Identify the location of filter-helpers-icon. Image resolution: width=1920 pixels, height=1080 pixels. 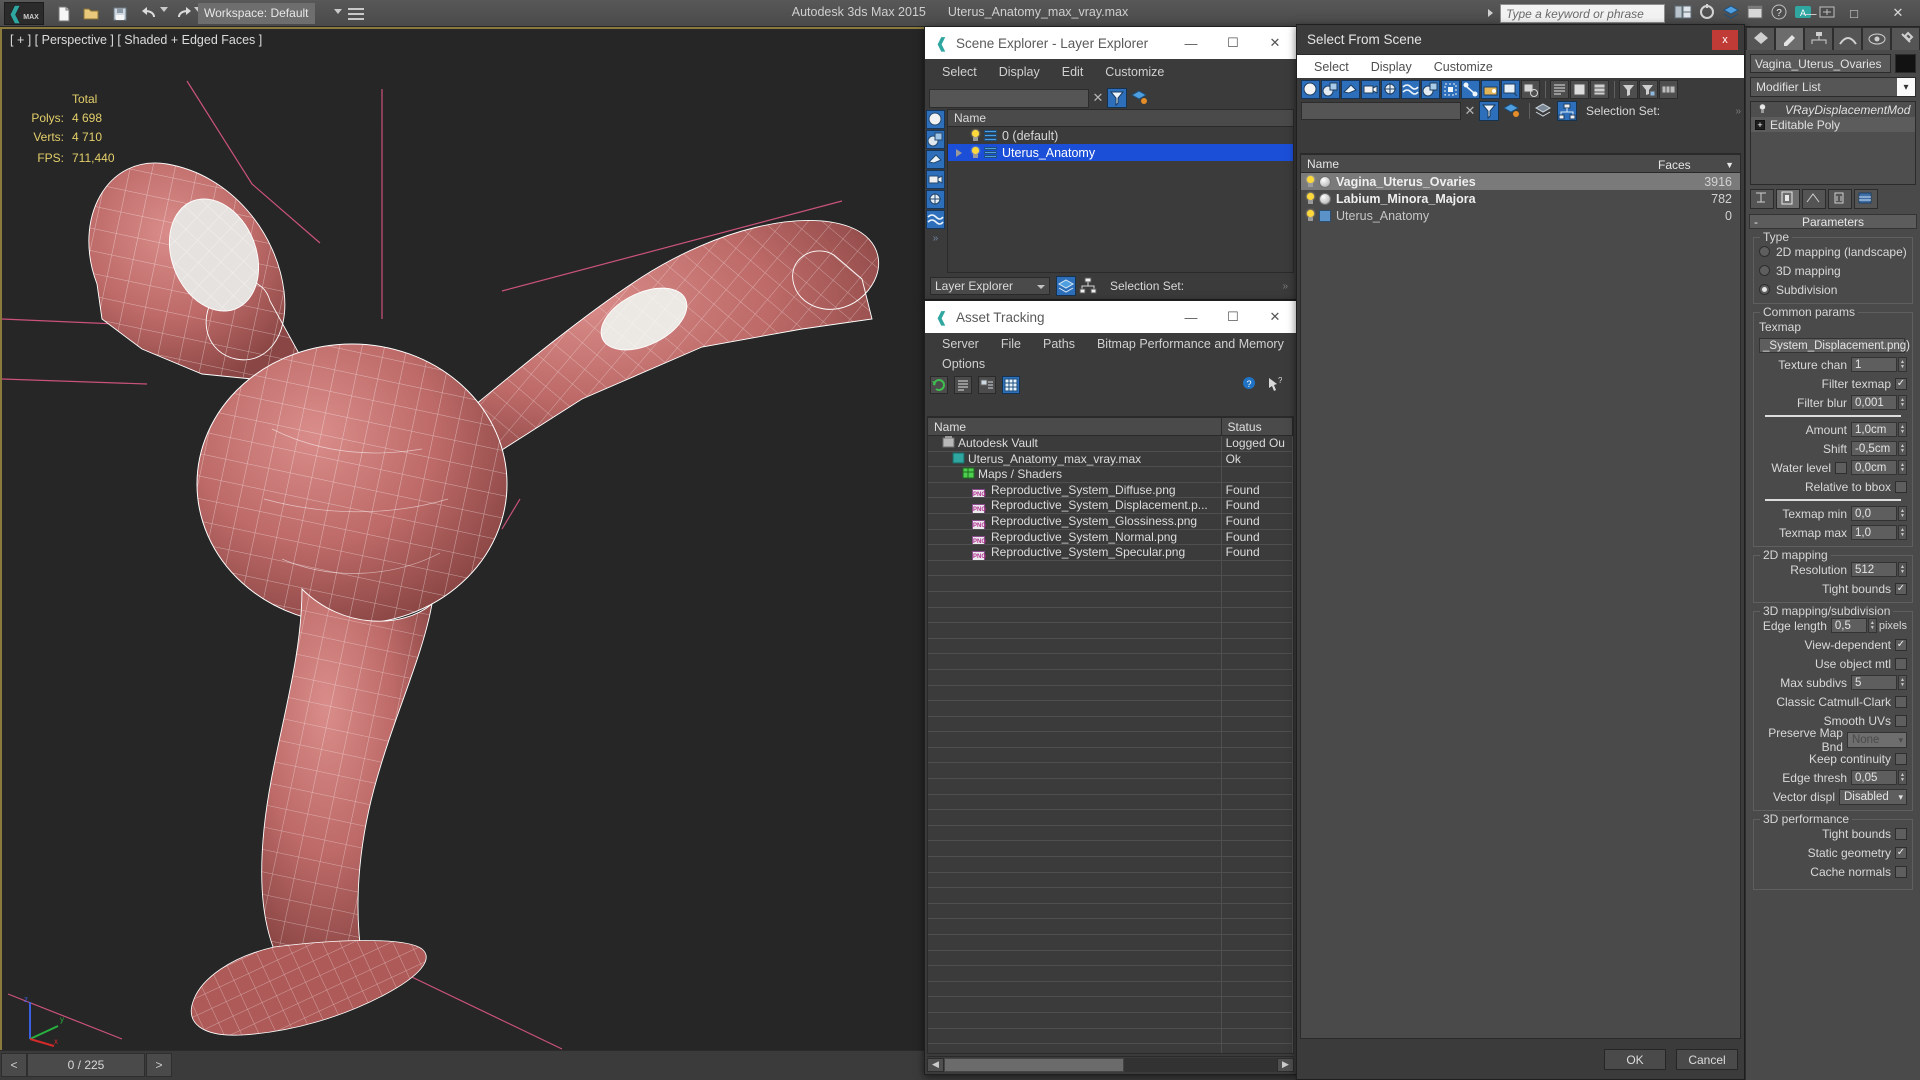
(1390, 89).